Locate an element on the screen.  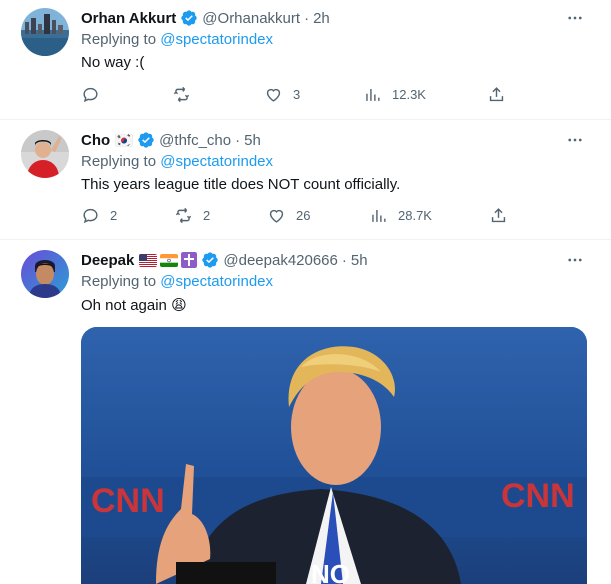
usa-flag-icon is located at coordinates (148, 260).